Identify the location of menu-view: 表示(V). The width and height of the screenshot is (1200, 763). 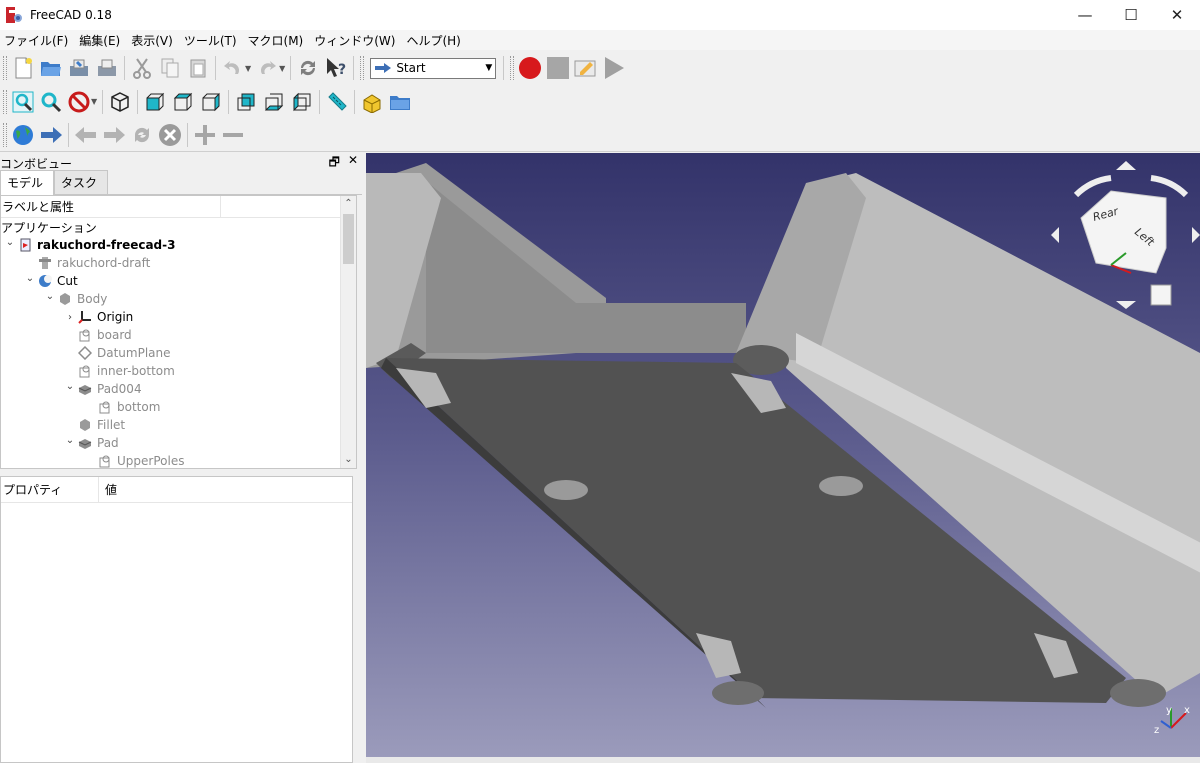
(153, 40).